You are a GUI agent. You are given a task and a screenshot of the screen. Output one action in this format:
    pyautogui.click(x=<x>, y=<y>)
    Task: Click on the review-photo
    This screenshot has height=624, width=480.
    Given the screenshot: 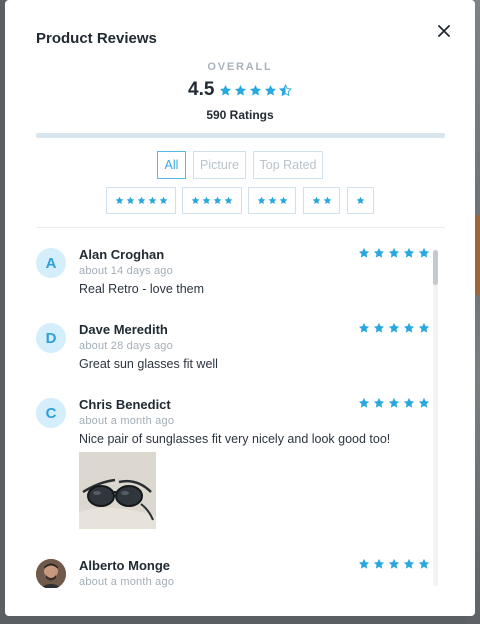 What is the action you would take?
    pyautogui.click(x=117, y=490)
    